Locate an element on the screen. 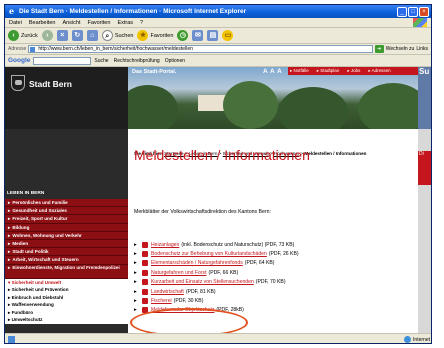  mail-icon: ✉ is located at coordinates (198, 35).